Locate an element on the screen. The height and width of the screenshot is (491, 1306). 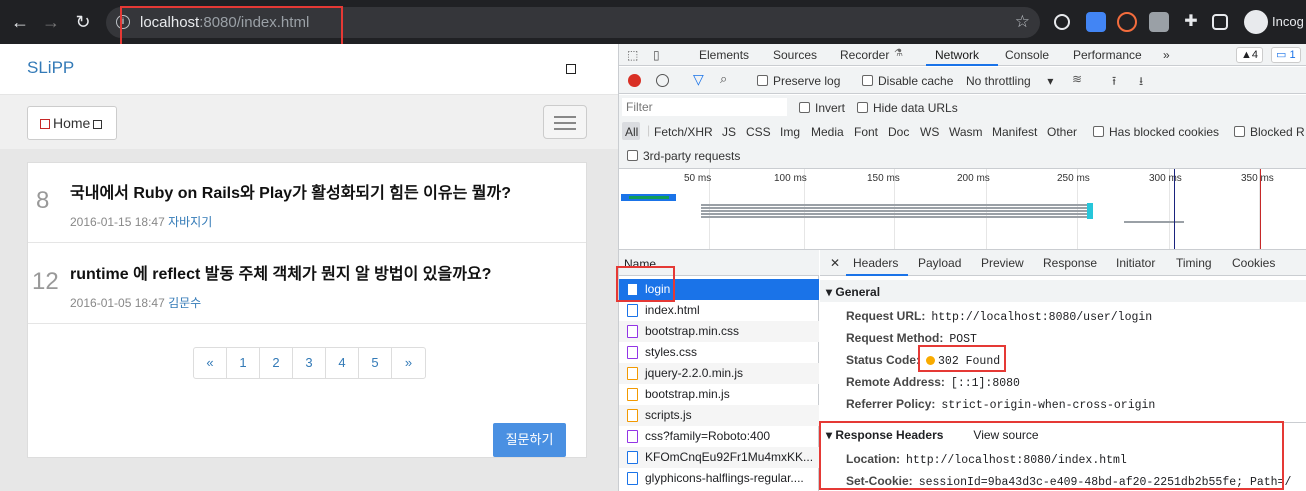
tab-console: Console is located at coordinates (1027, 55).